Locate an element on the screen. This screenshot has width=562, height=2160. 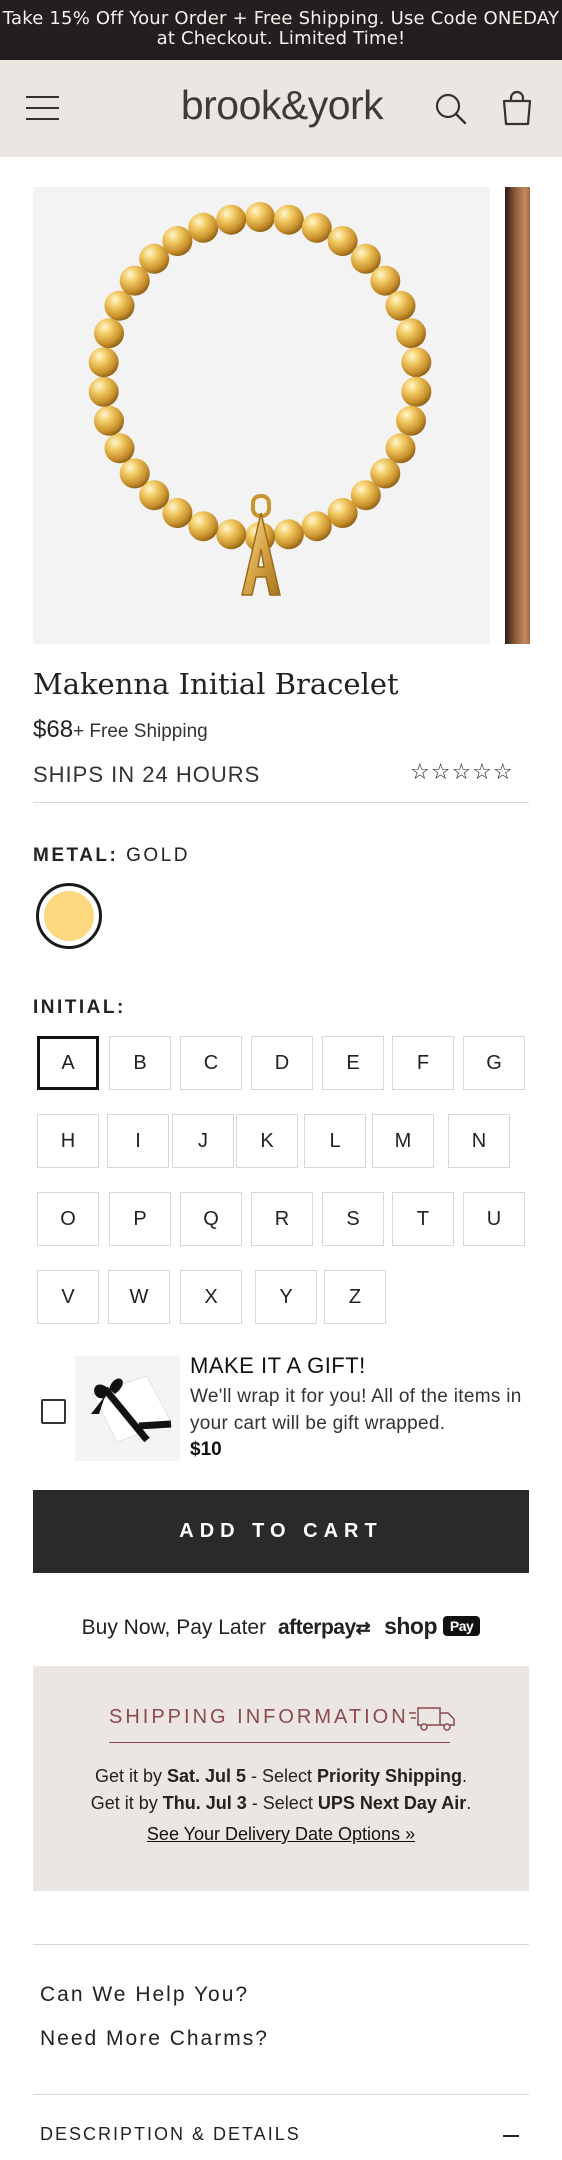
can-we-help-link: Can We Help You? is located at coordinates (144, 1995).